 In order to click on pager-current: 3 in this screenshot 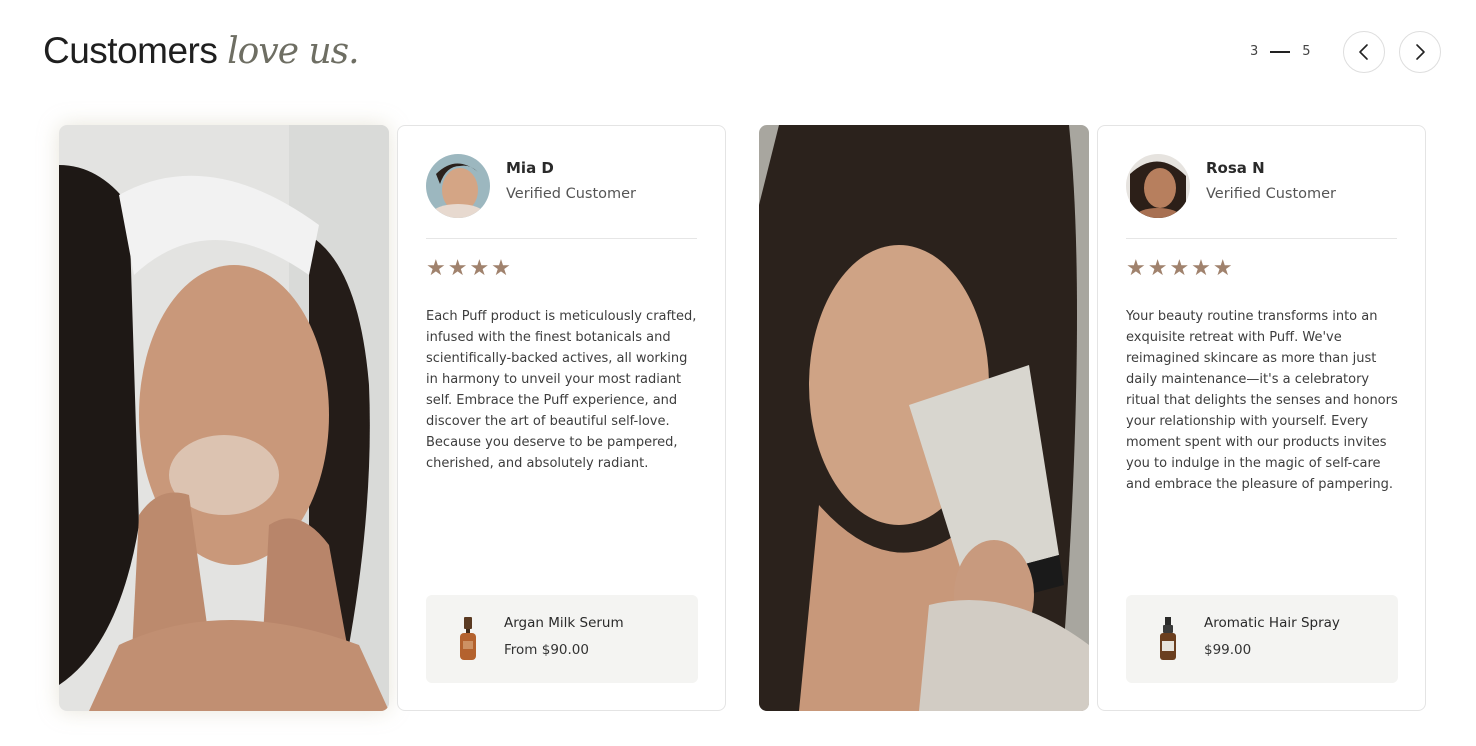, I will do `click(1254, 51)`.